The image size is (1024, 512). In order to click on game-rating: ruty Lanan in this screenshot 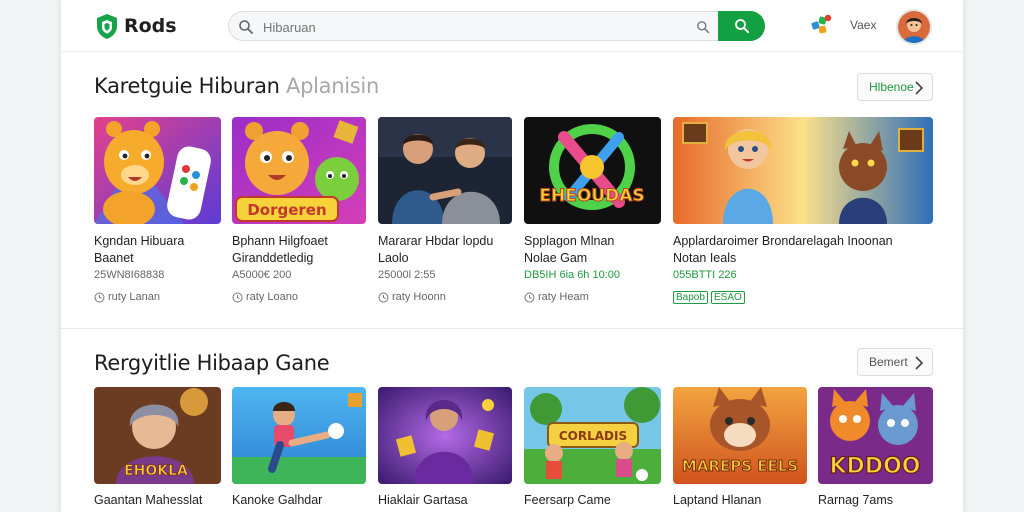, I will do `click(127, 297)`.